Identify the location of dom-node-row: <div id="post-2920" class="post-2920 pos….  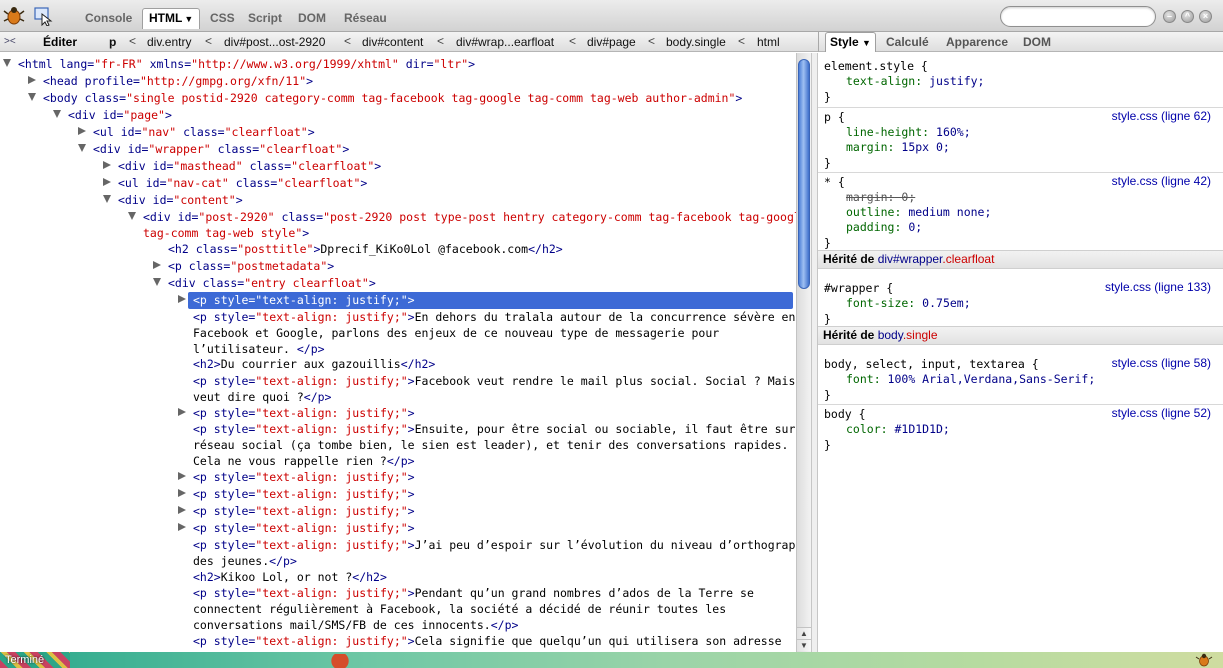
(398, 224).